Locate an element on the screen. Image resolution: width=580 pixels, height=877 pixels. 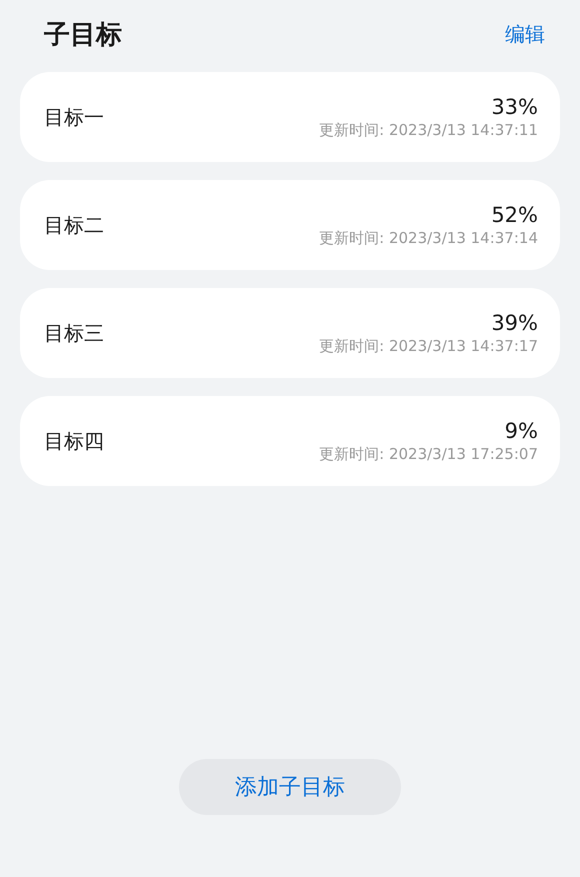
goal-percent: 39% is located at coordinates (514, 322).